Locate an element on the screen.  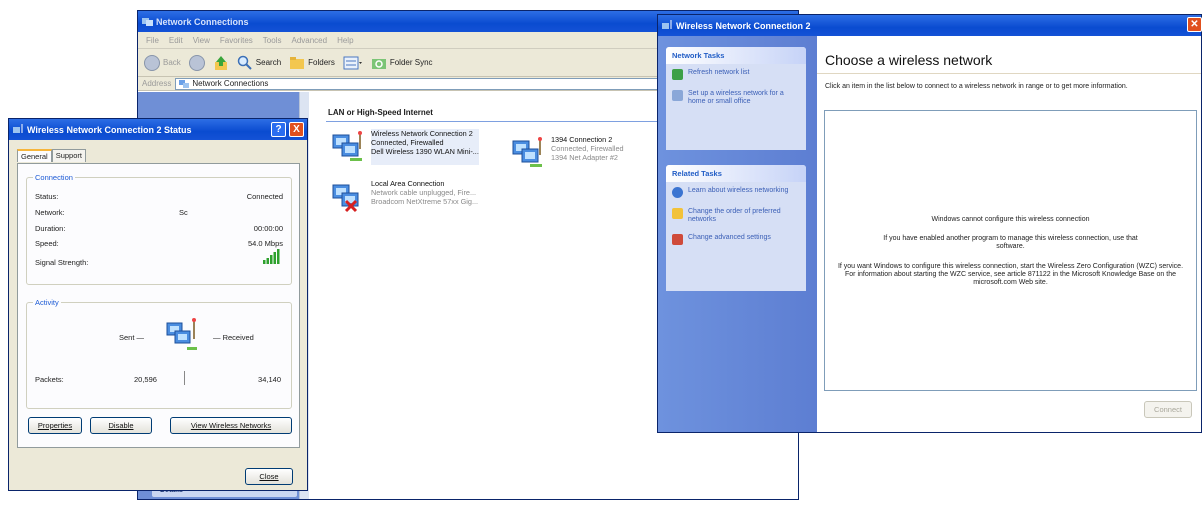
connection-name: 1394 Connection 2 is located at coordinates (582, 139).